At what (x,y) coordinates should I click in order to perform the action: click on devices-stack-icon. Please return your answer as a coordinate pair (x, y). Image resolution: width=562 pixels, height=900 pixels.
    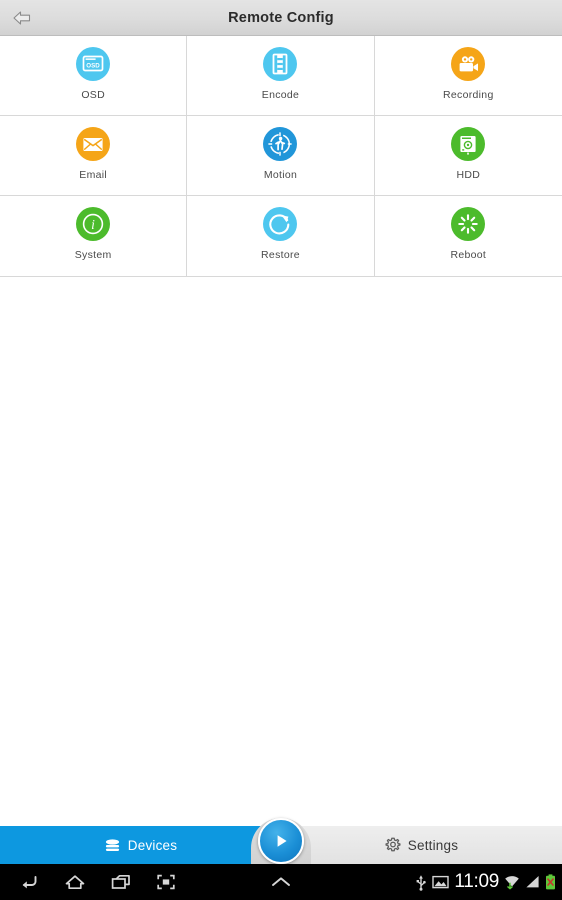
    Looking at the image, I should click on (112, 845).